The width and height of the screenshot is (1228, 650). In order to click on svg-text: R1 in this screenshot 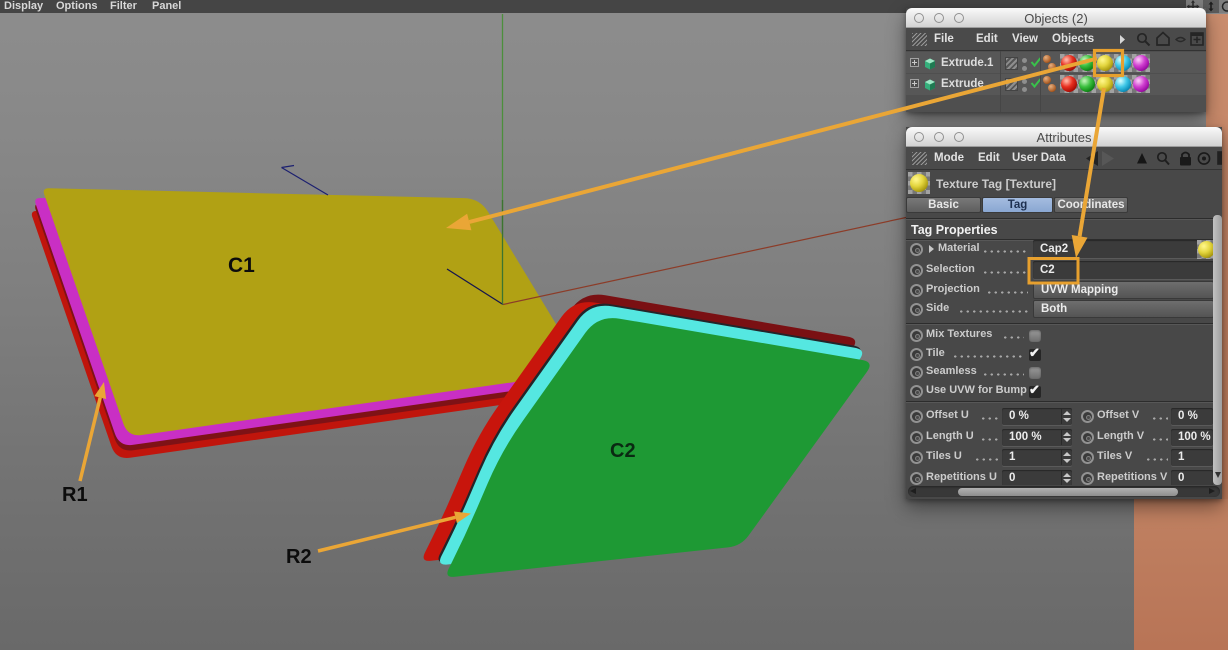, I will do `click(75, 495)`.